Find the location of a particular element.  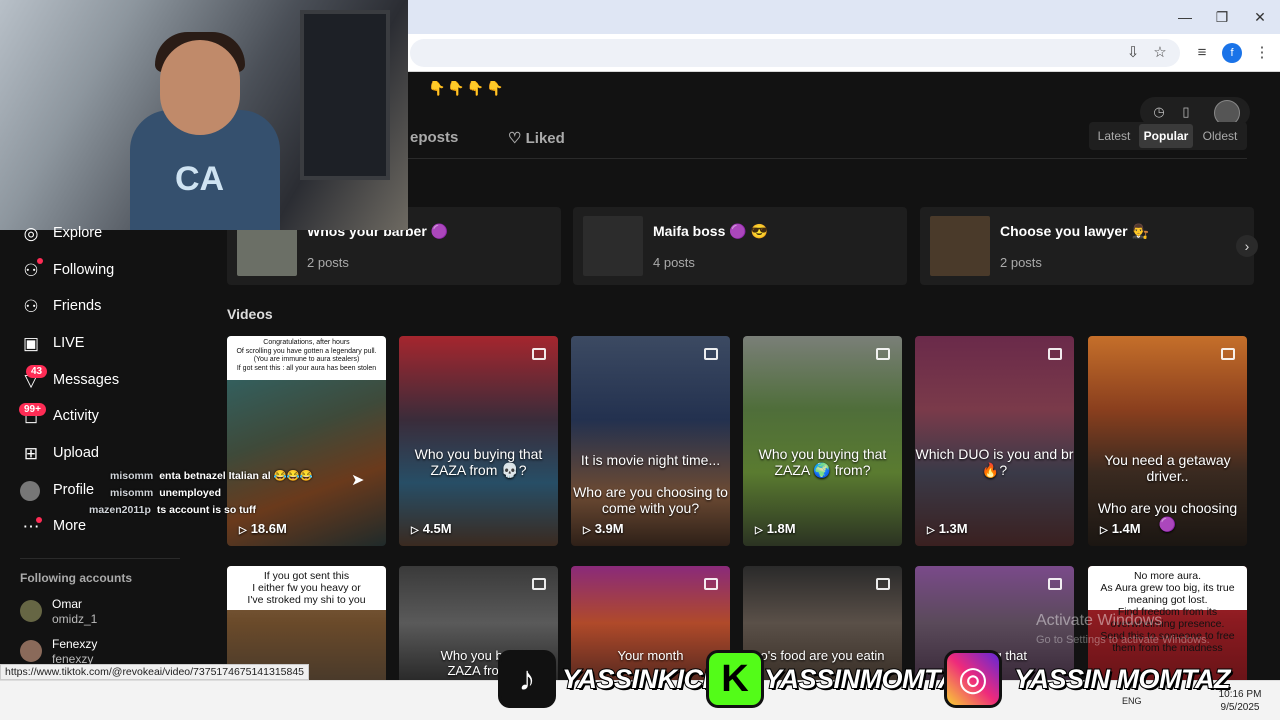

sidebar-item-explore: ◎ Explore is located at coordinates (115, 234).